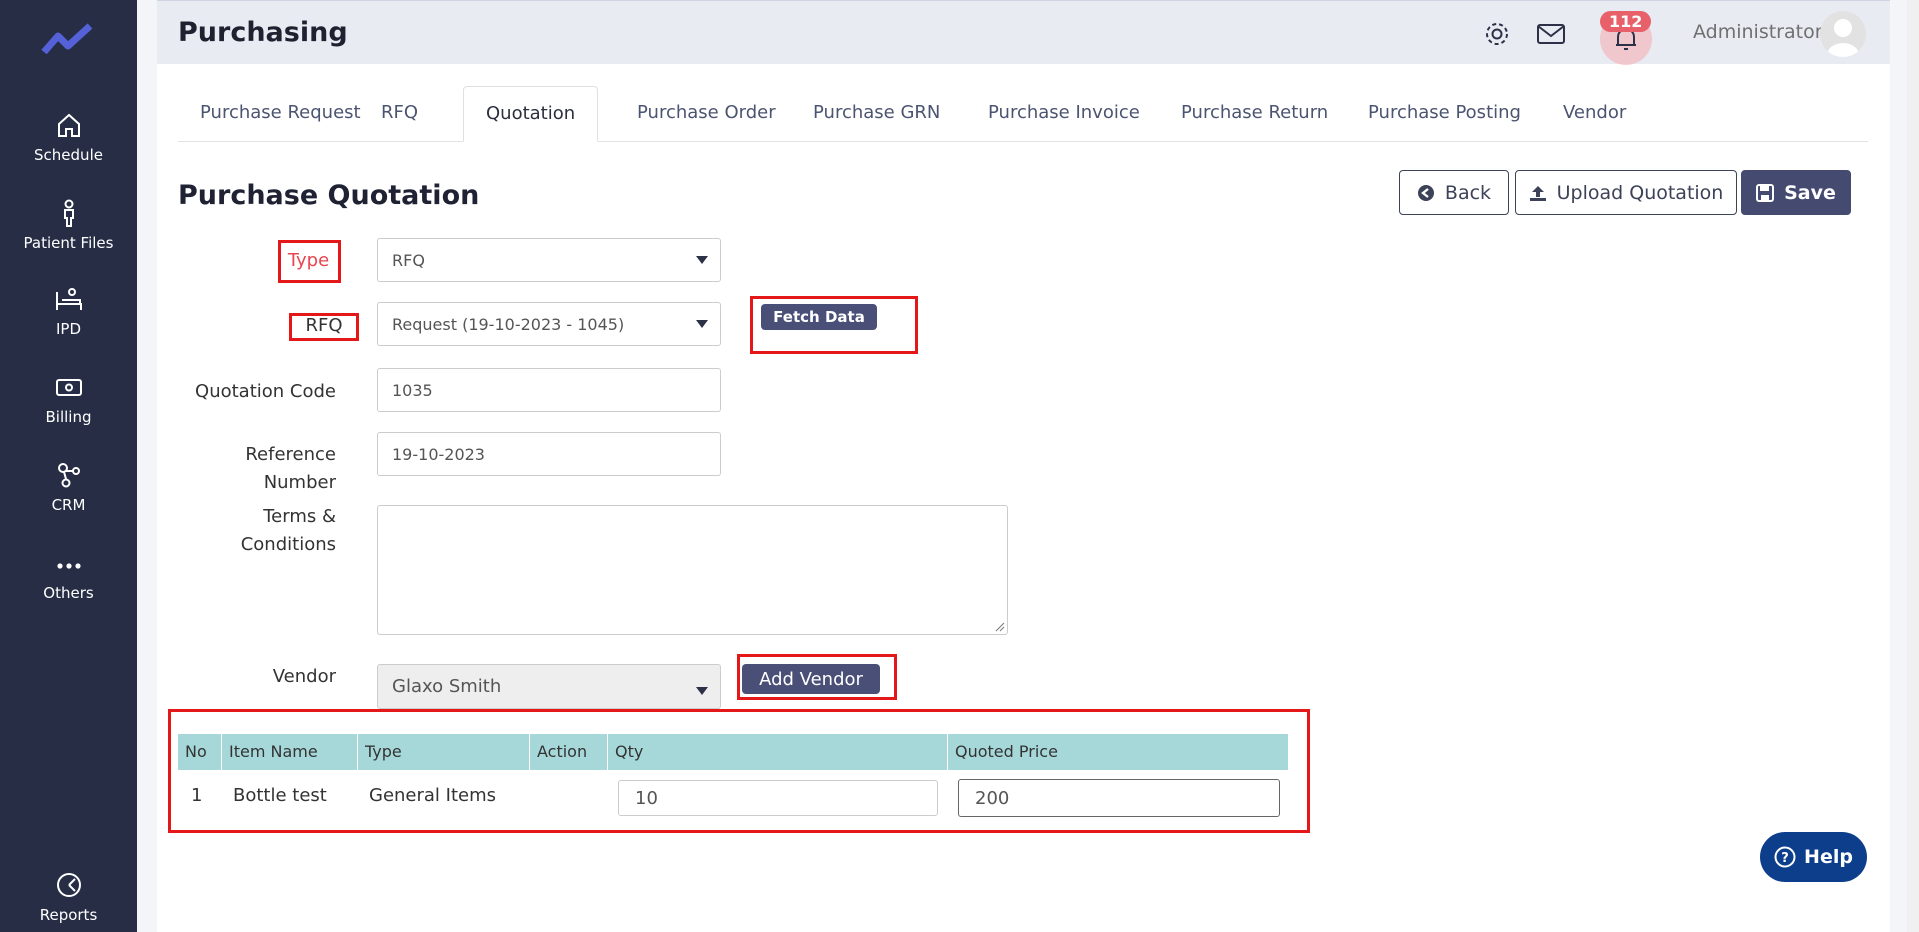 The image size is (1919, 932). I want to click on sidebar-item-label: CRM, so click(68, 505).